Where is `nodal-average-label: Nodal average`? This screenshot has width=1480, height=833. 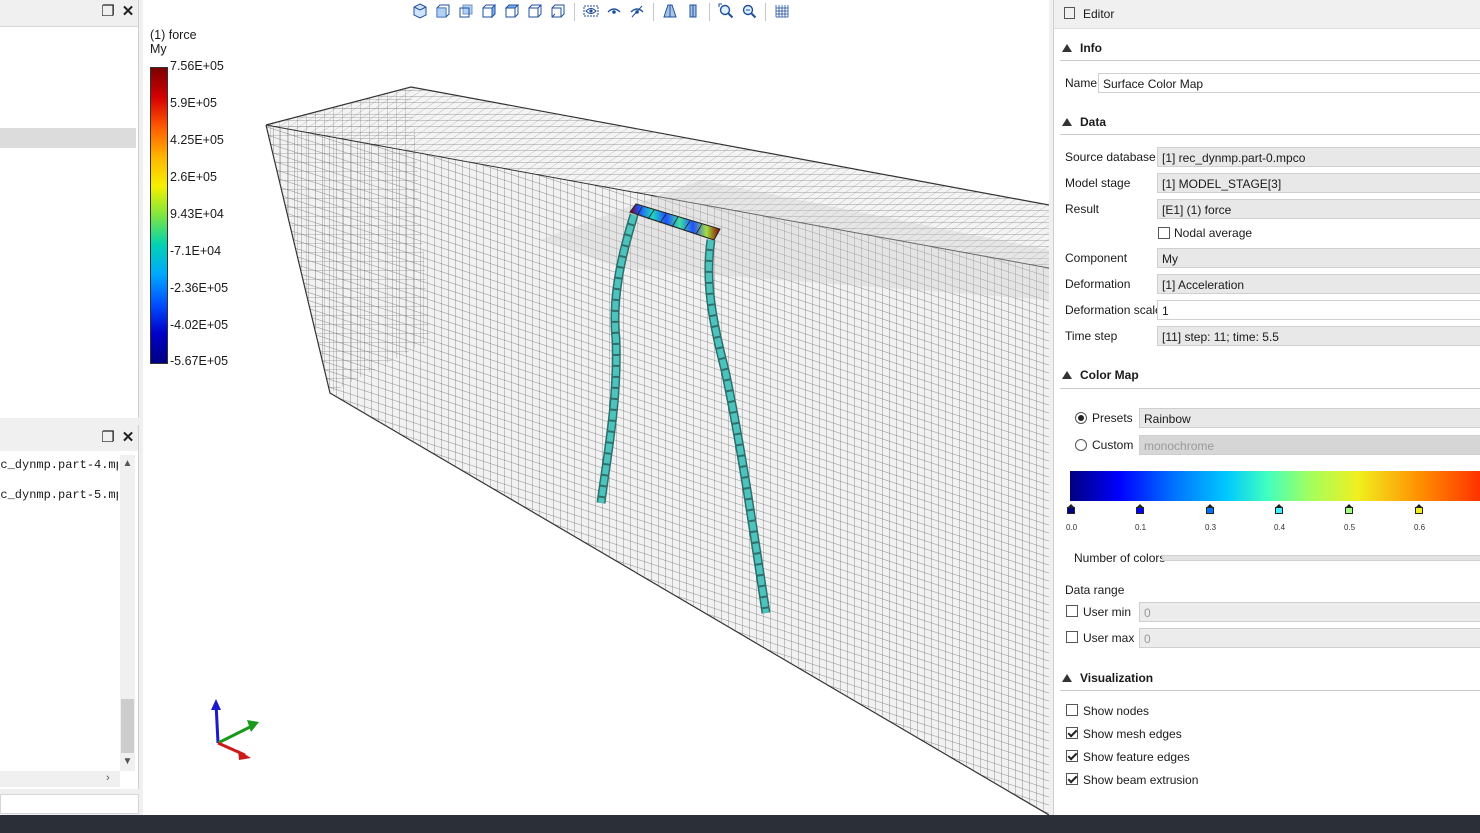 nodal-average-label: Nodal average is located at coordinates (1213, 233).